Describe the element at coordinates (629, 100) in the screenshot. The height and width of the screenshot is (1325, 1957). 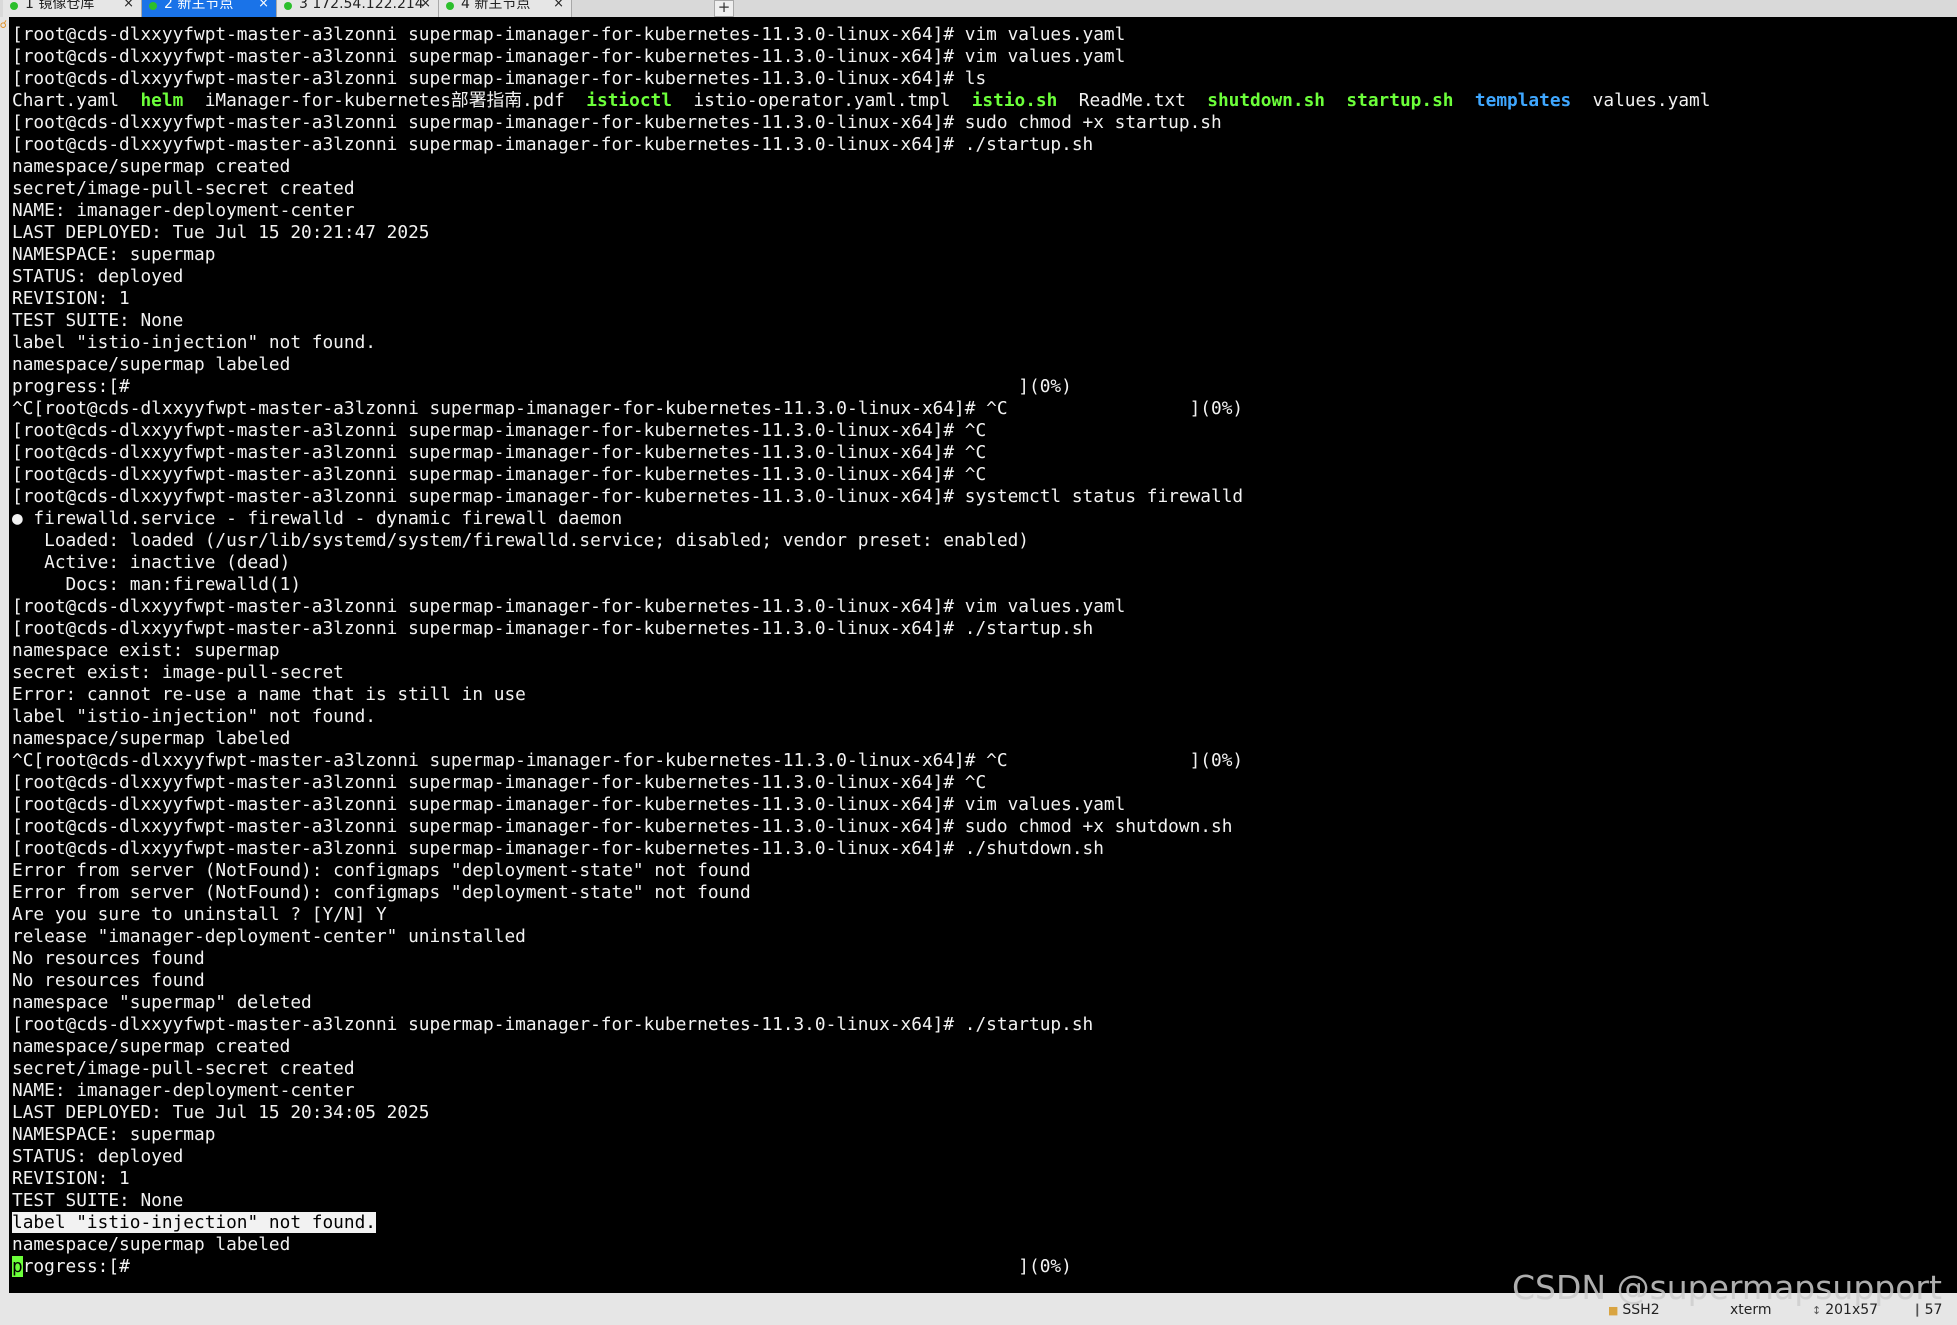
I see `terminal-text: istioctl` at that location.